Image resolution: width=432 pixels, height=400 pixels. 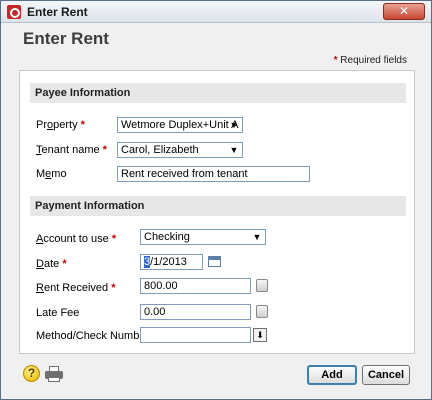 I want to click on date-label: Date *, so click(x=51, y=264).